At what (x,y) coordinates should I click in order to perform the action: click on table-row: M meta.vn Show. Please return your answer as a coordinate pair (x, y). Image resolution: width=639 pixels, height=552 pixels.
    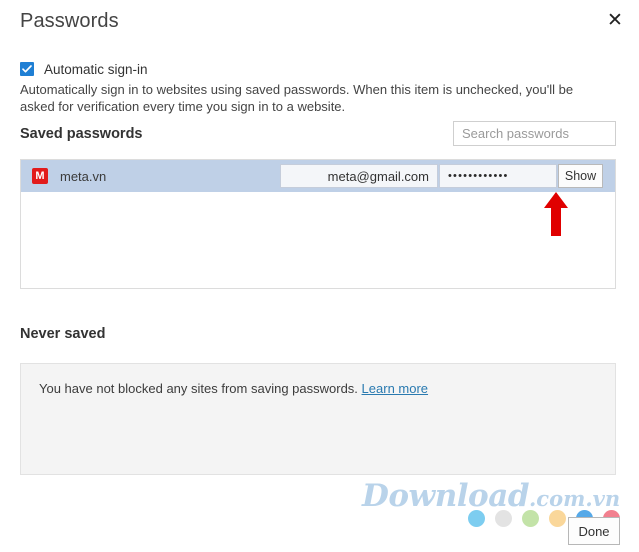
    Looking at the image, I should click on (318, 176).